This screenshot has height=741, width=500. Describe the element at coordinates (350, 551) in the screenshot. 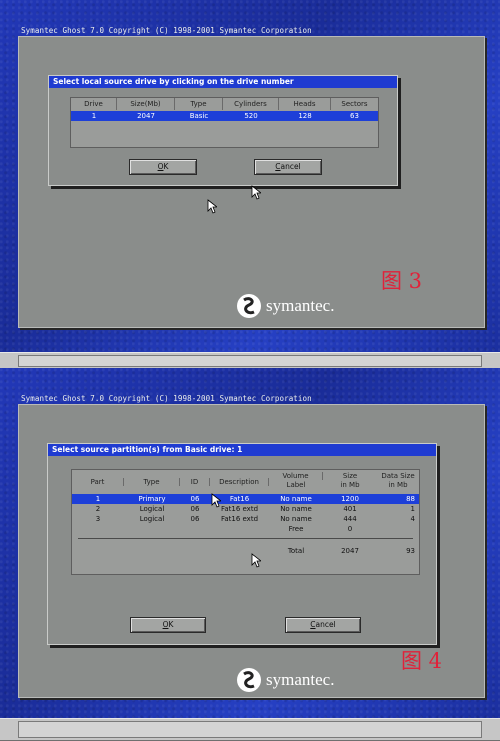

I see `total-size: 2047` at that location.